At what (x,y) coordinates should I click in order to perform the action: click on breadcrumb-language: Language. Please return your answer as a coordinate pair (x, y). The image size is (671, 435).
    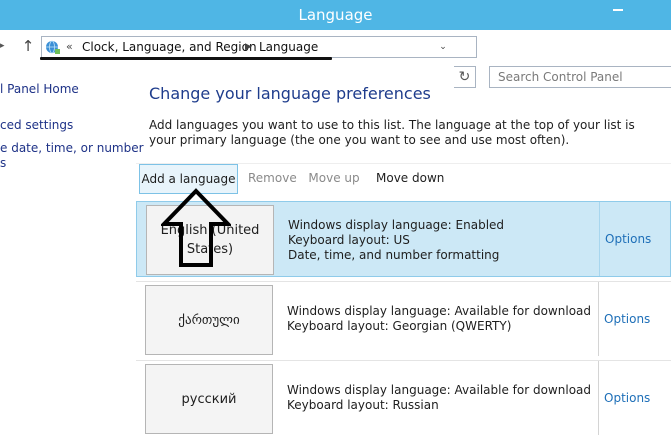
    Looking at the image, I should click on (288, 47).